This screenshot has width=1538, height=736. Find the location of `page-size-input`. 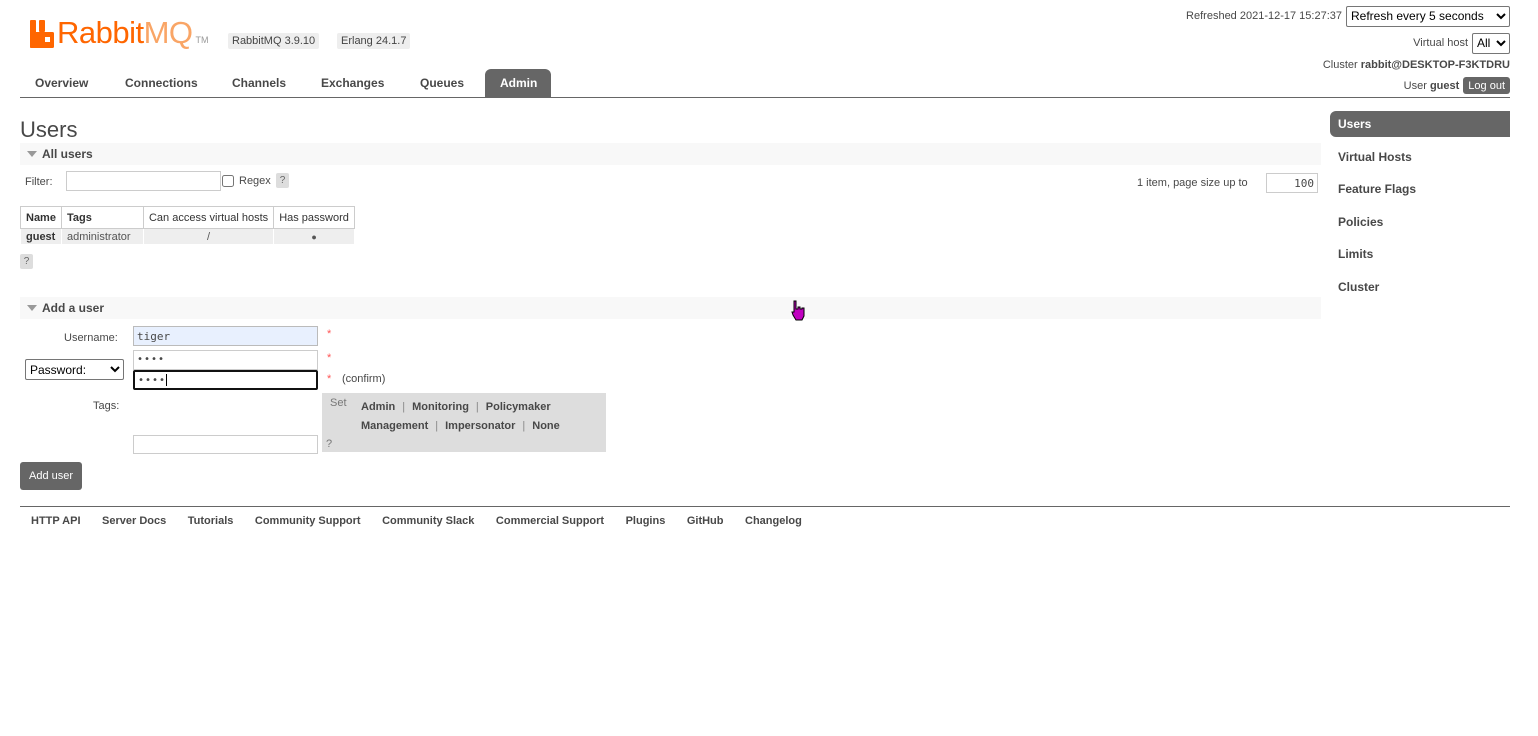

page-size-input is located at coordinates (1292, 183).